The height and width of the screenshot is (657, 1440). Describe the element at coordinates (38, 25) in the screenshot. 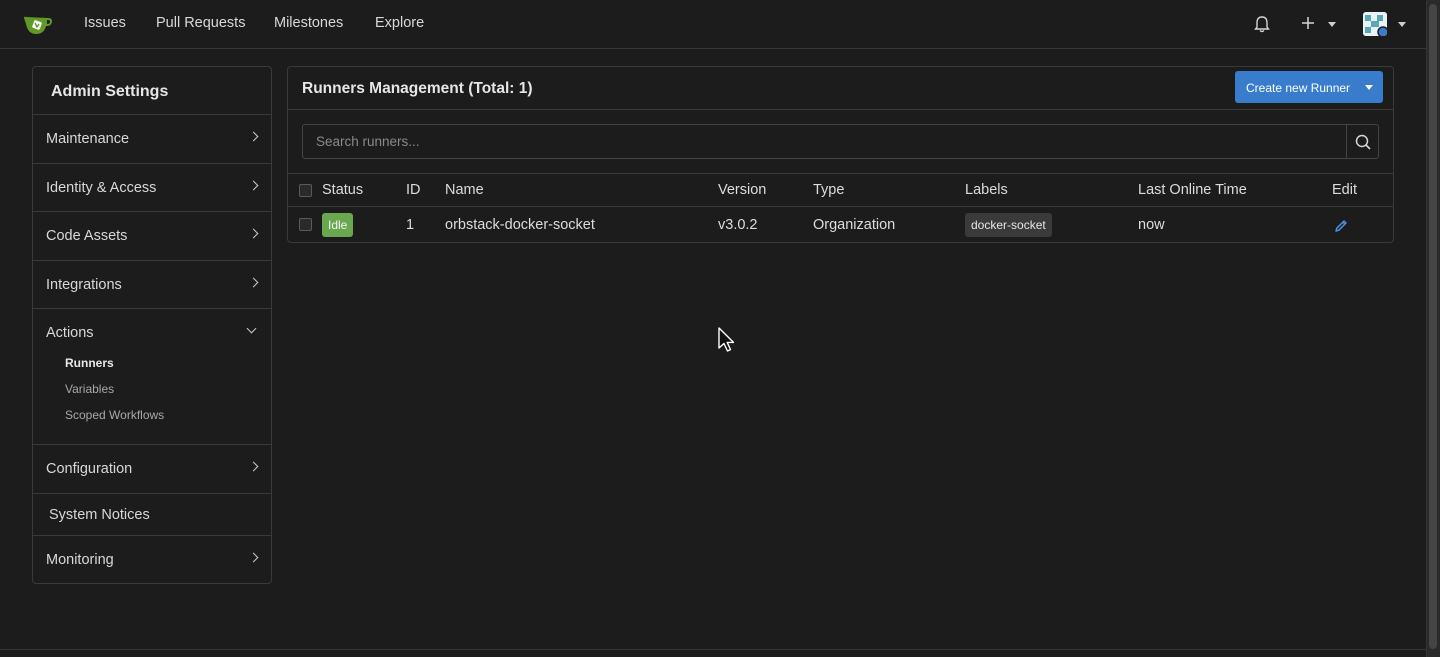

I see `gitea-logo-icon` at that location.